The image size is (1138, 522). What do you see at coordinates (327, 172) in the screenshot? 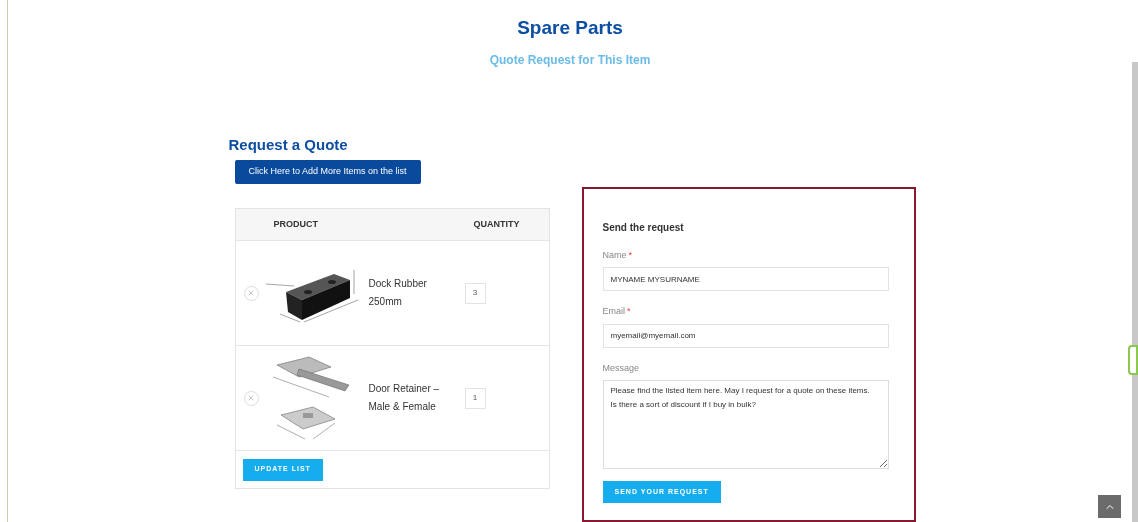
I see `add-items-button: Click Here to Add More Items on the list` at bounding box center [327, 172].